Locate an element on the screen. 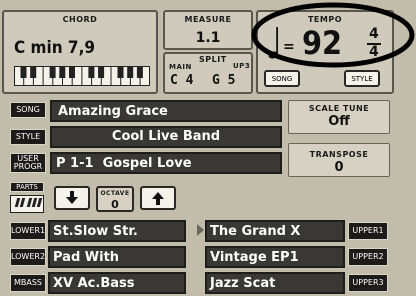 This screenshot has height=296, width=416. song-value: Amazing Grace is located at coordinates (113, 111).